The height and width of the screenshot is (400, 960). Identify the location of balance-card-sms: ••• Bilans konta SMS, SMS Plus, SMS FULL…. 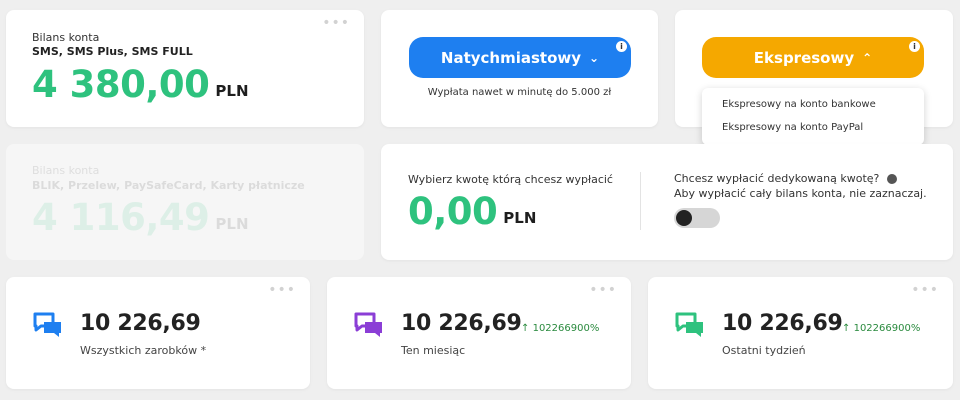
(185, 68).